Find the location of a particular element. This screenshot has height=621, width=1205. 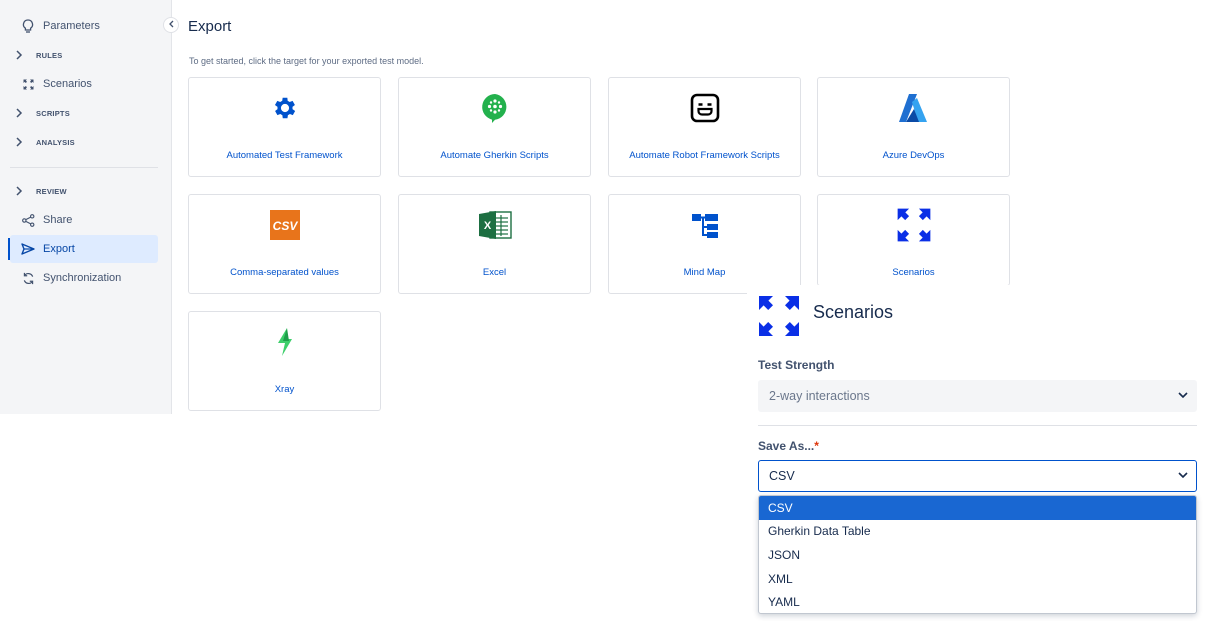

excel-icon: X is located at coordinates (494, 225).